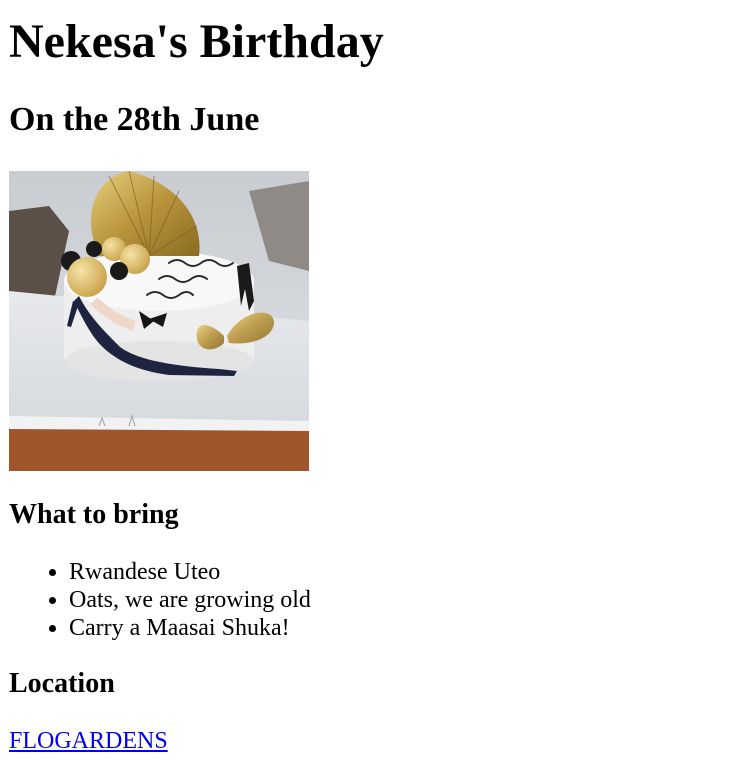 This screenshot has height=782, width=732. Describe the element at coordinates (134, 119) in the screenshot. I see `page-subtitle: On the 28th June` at that location.